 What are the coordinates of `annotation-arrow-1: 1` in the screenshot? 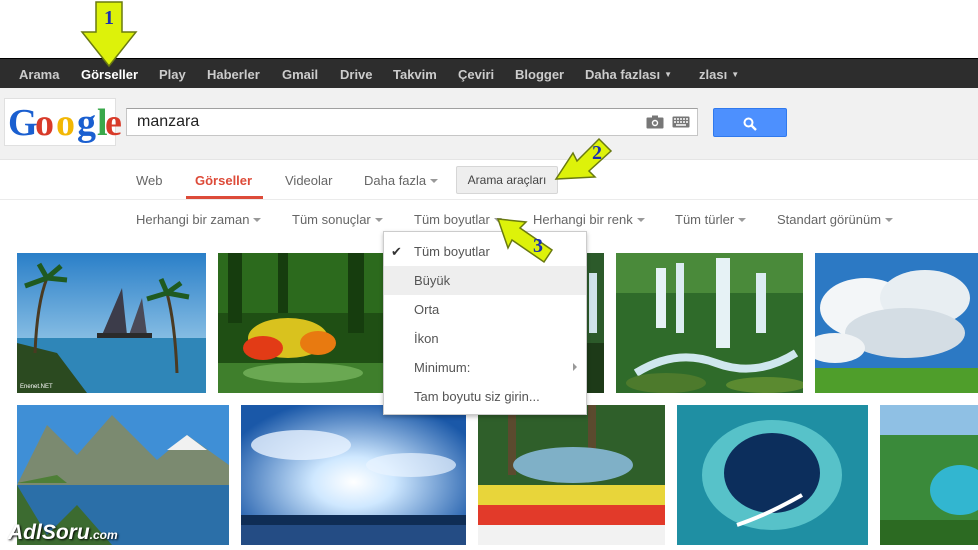 It's located at (109, 34).